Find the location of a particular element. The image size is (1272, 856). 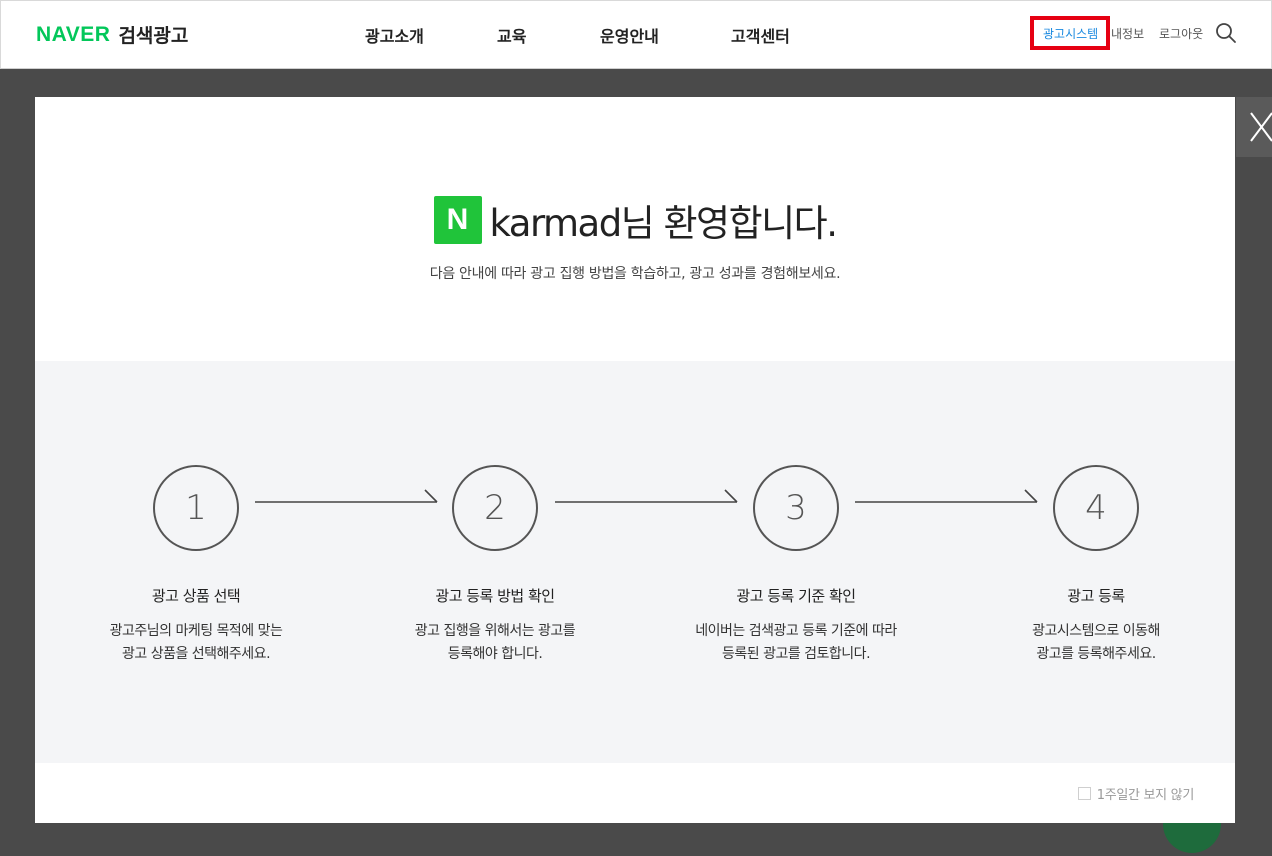

welcome-heading: N karmad님 환영합니다. is located at coordinates (635, 220).